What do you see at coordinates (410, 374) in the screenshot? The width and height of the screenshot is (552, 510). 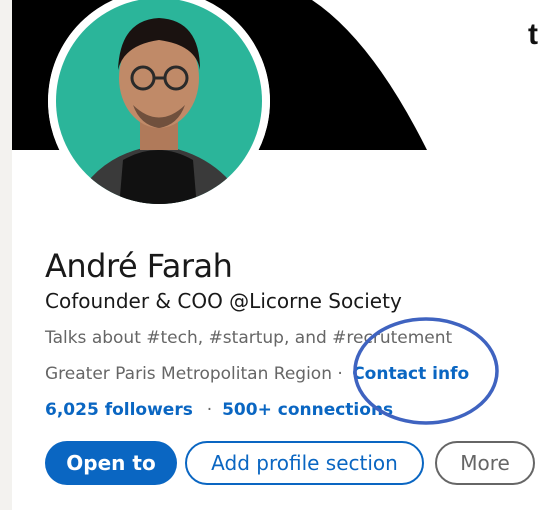 I see `contact-info-link: Contact info` at bounding box center [410, 374].